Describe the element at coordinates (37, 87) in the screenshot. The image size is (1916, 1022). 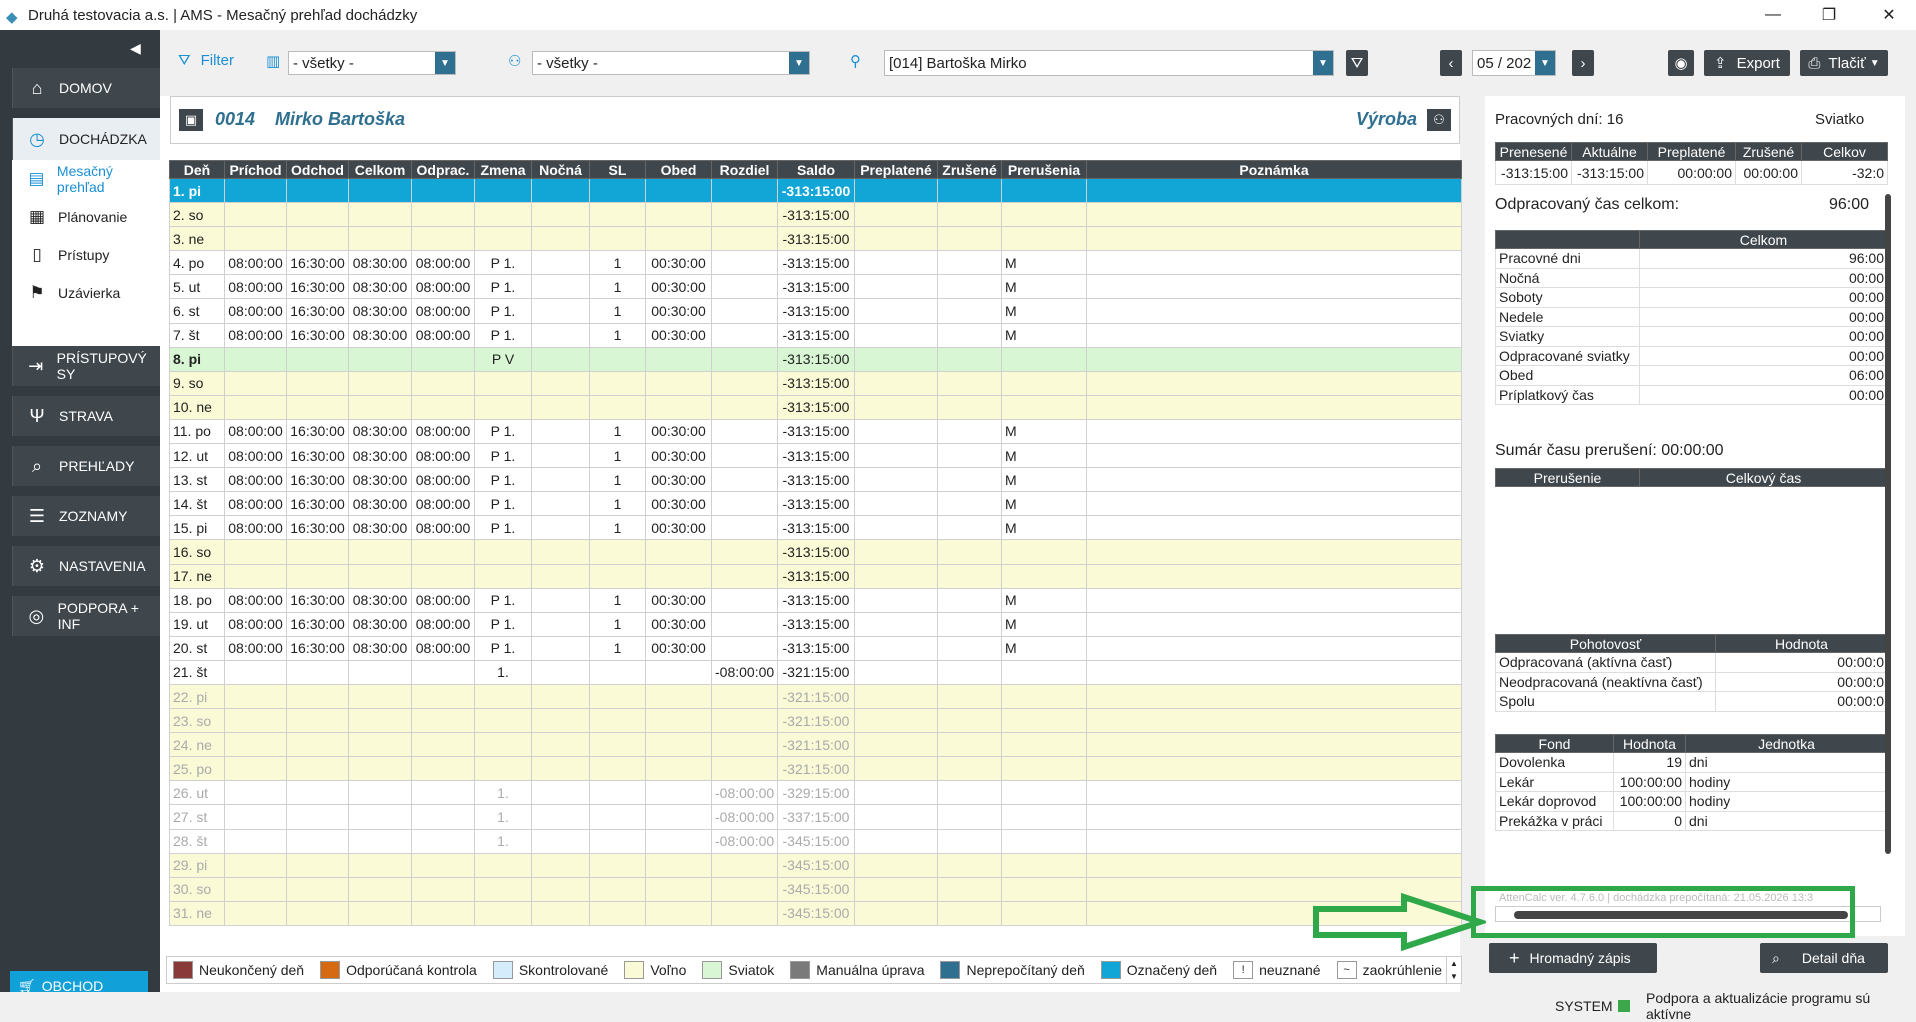
I see `home-icon: ⌂` at that location.